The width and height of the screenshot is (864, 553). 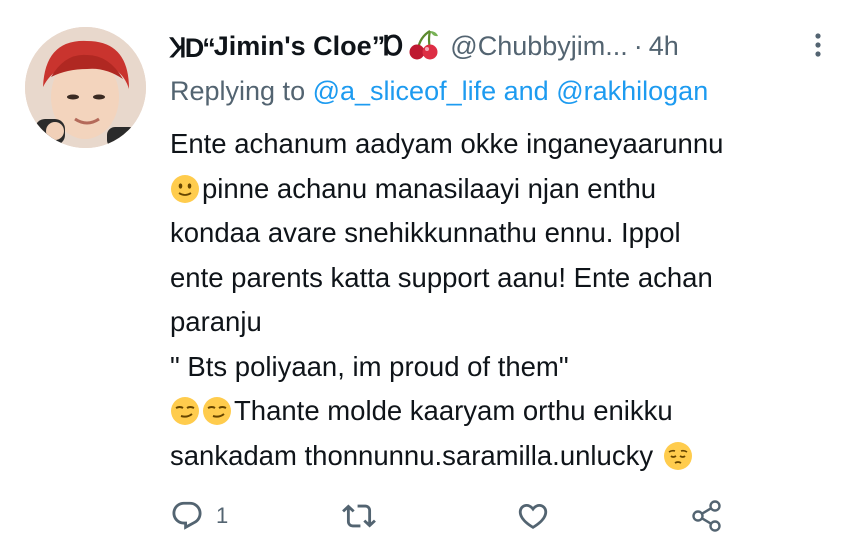 I want to click on avatar-image, so click(x=85, y=87).